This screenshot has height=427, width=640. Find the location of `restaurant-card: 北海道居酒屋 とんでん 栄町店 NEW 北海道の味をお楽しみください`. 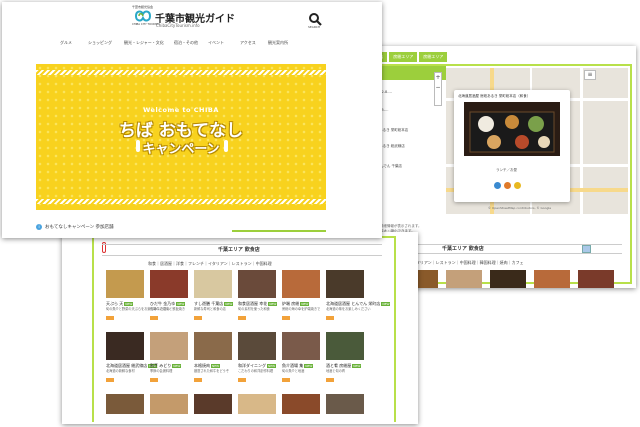

restaurant-card: 北海道居酒屋 とんでん 栄町店 NEW 北海道の味をお楽しみください is located at coordinates (358, 295).